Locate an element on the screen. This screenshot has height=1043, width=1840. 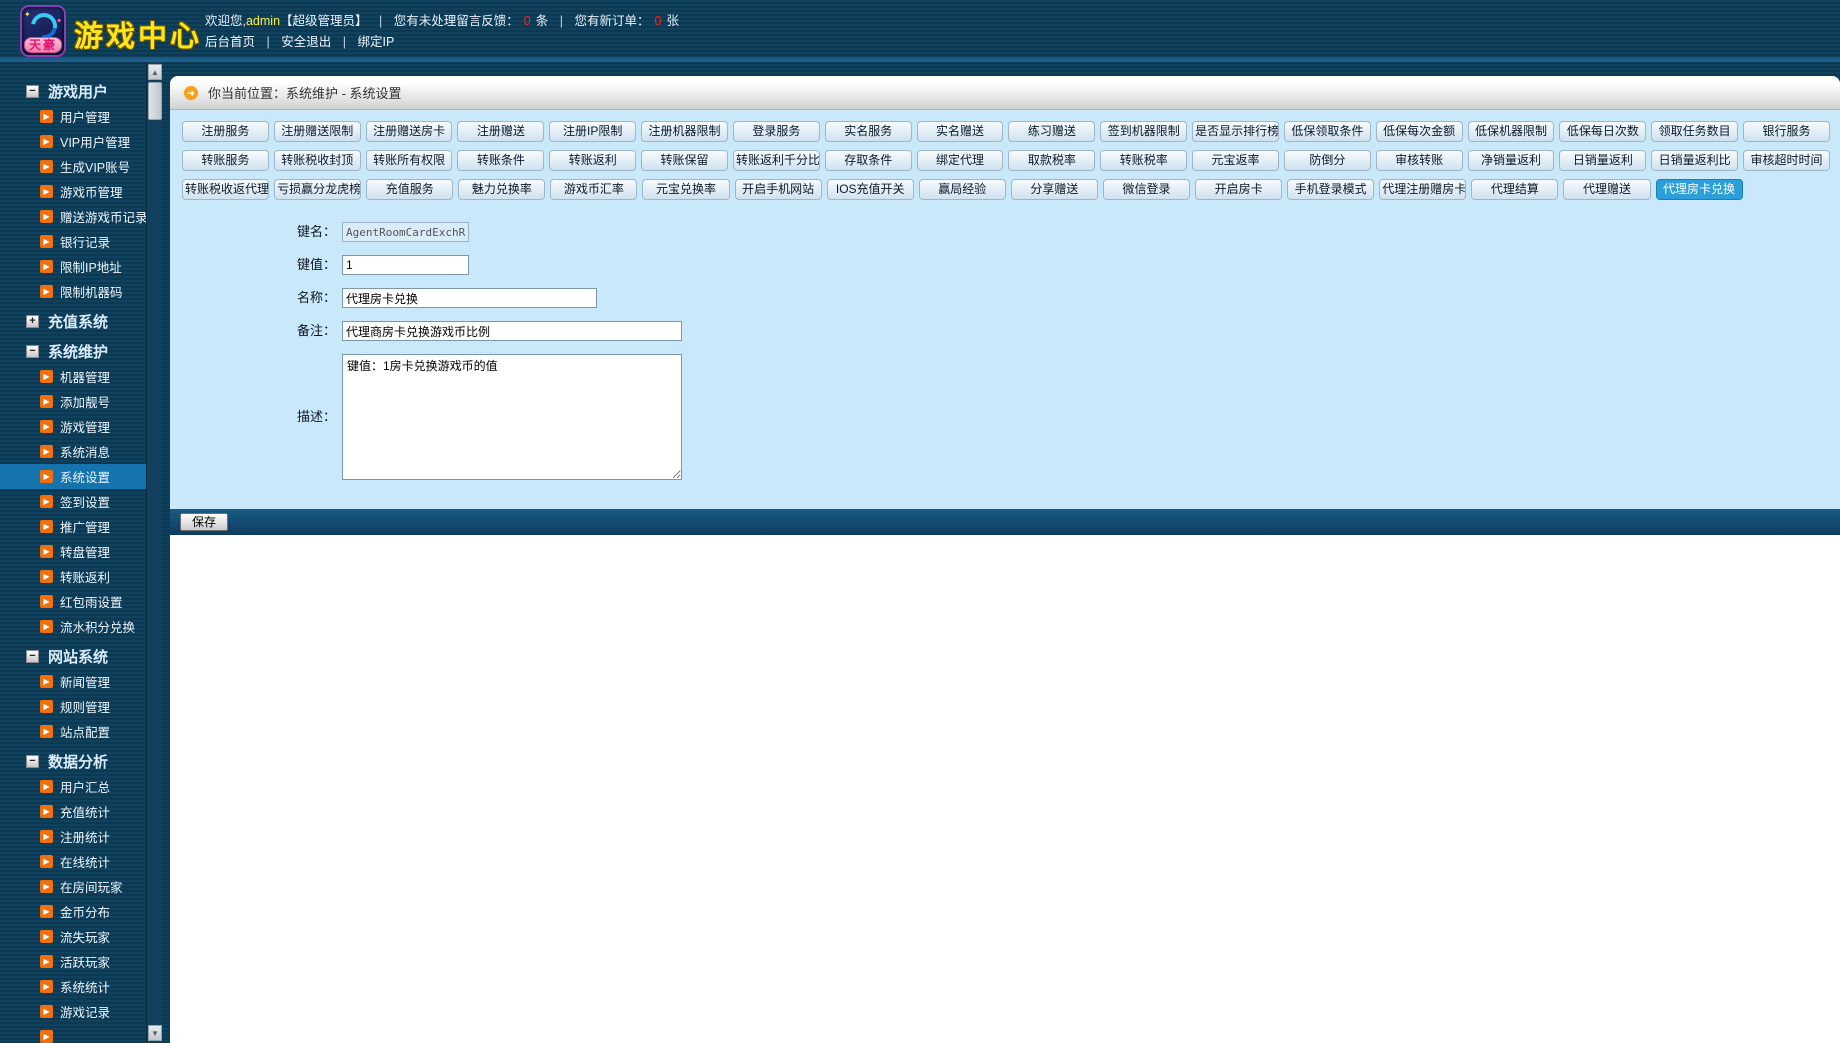
tab-button: 转账所有权限 is located at coordinates (409, 160).